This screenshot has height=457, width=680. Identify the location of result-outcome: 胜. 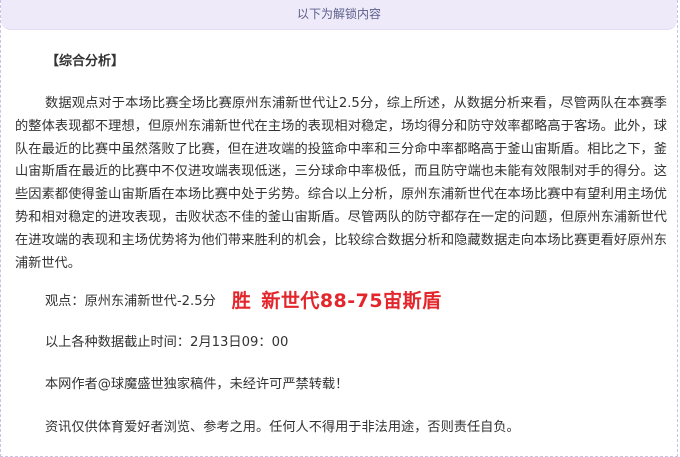
(241, 300).